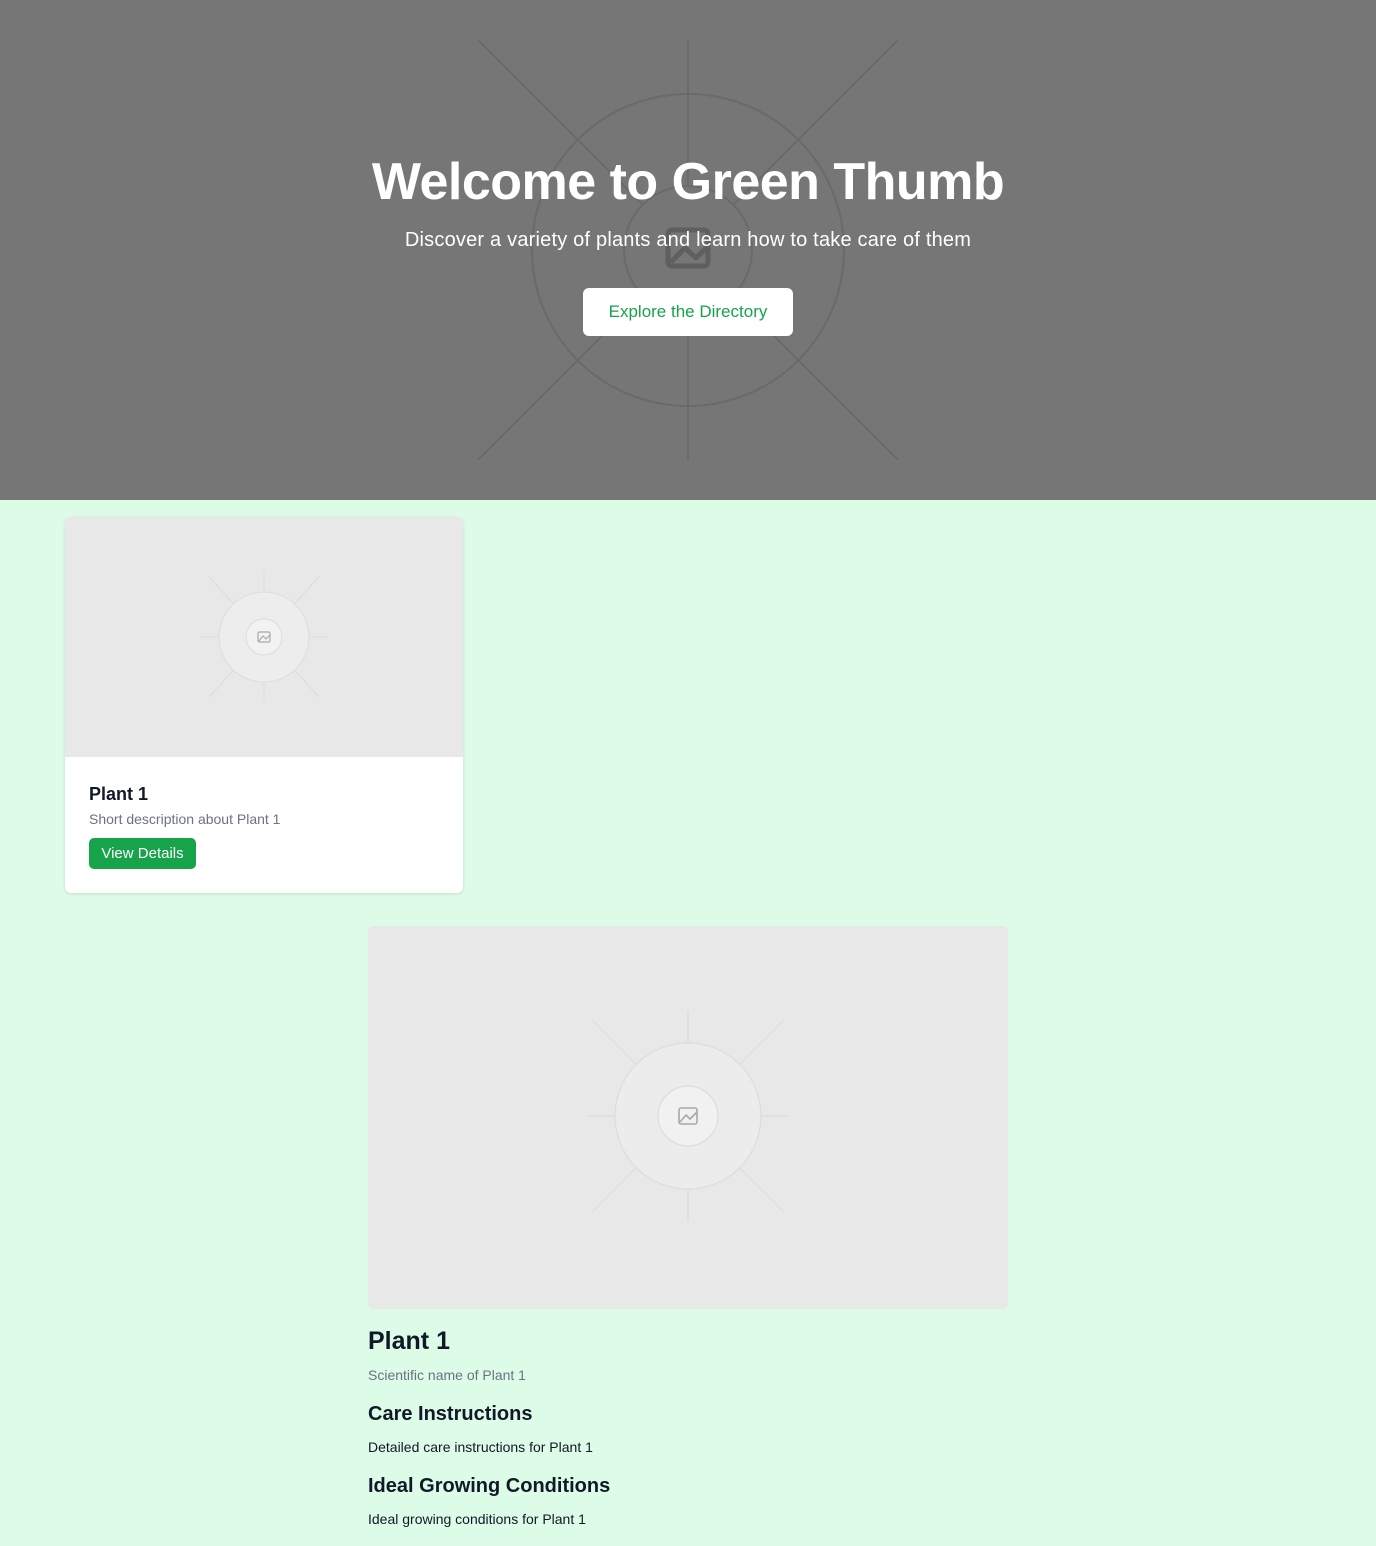  What do you see at coordinates (480, 1447) in the screenshot?
I see `care-instructions-text: Detailed care instructions for Plant 1` at bounding box center [480, 1447].